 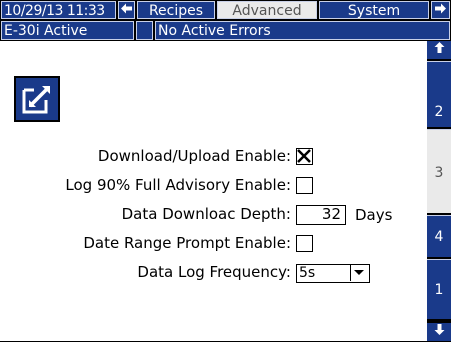 I want to click on download-upload-label: Download/Upload Enable:, so click(x=194, y=156).